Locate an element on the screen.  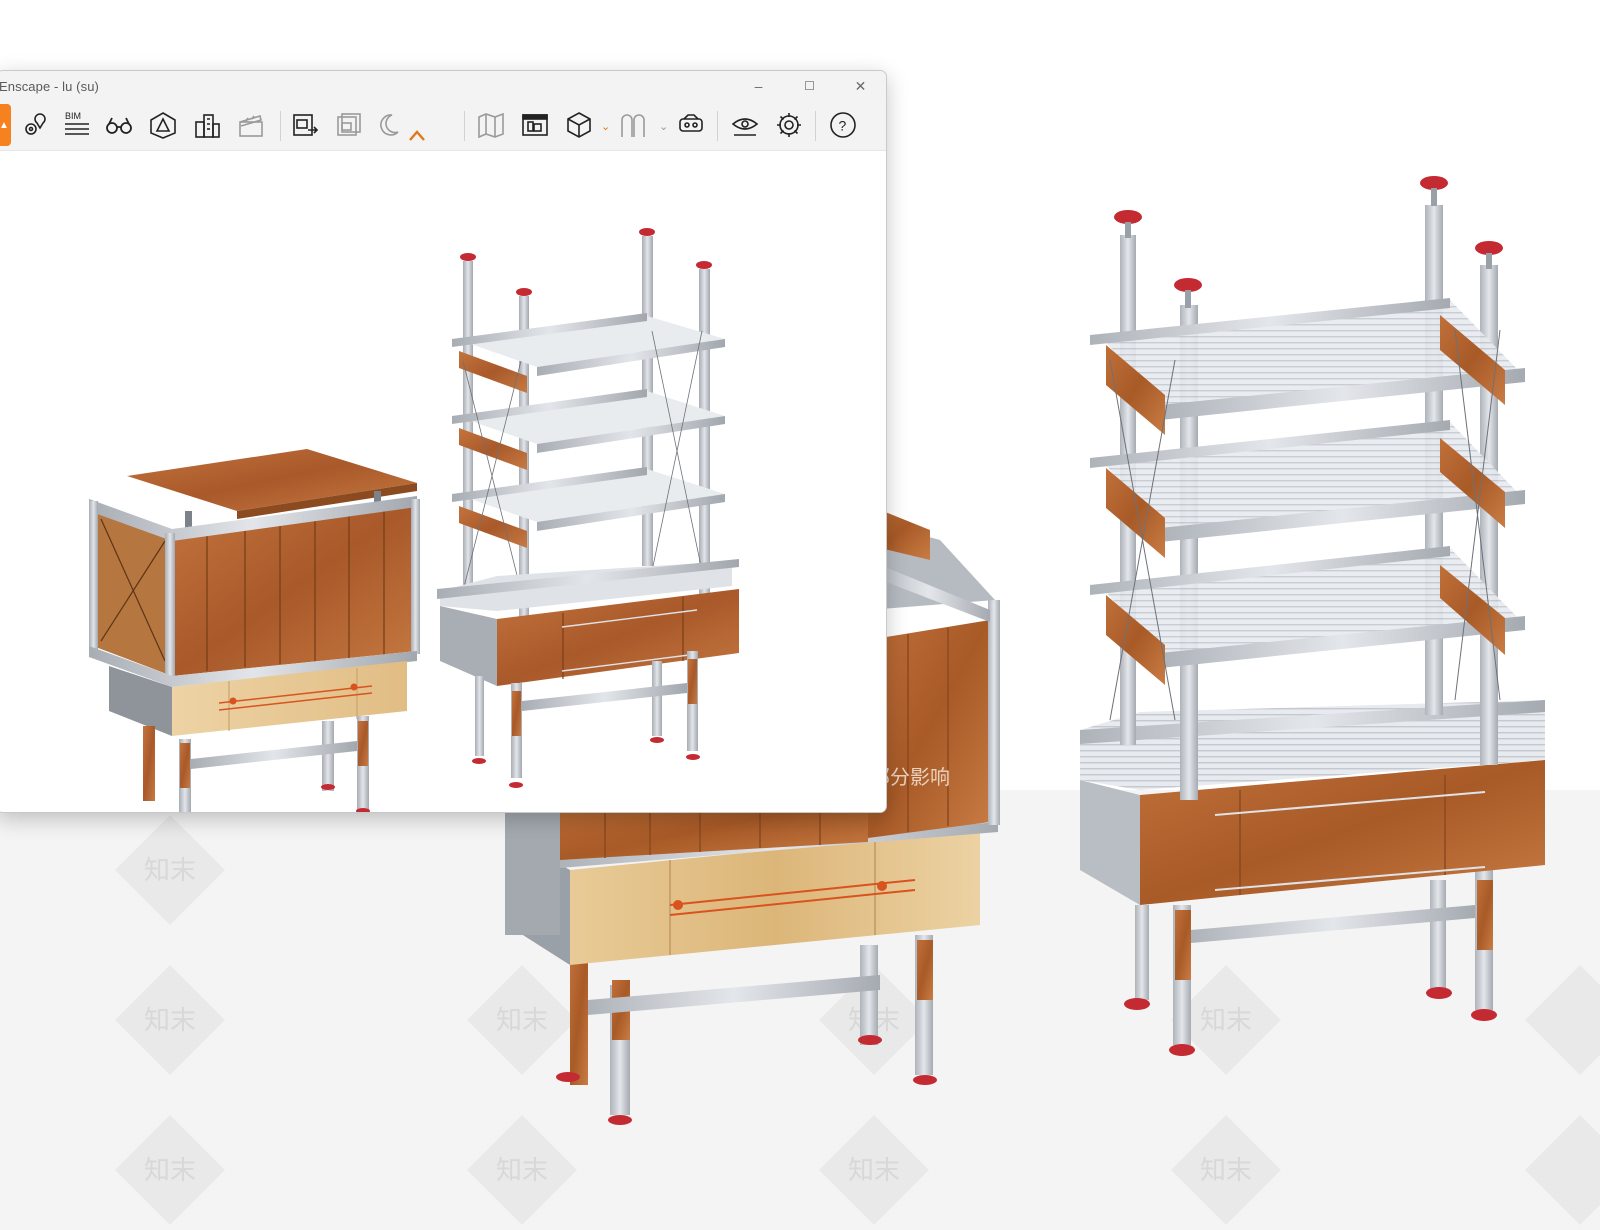
map-button is located at coordinates (491, 125).